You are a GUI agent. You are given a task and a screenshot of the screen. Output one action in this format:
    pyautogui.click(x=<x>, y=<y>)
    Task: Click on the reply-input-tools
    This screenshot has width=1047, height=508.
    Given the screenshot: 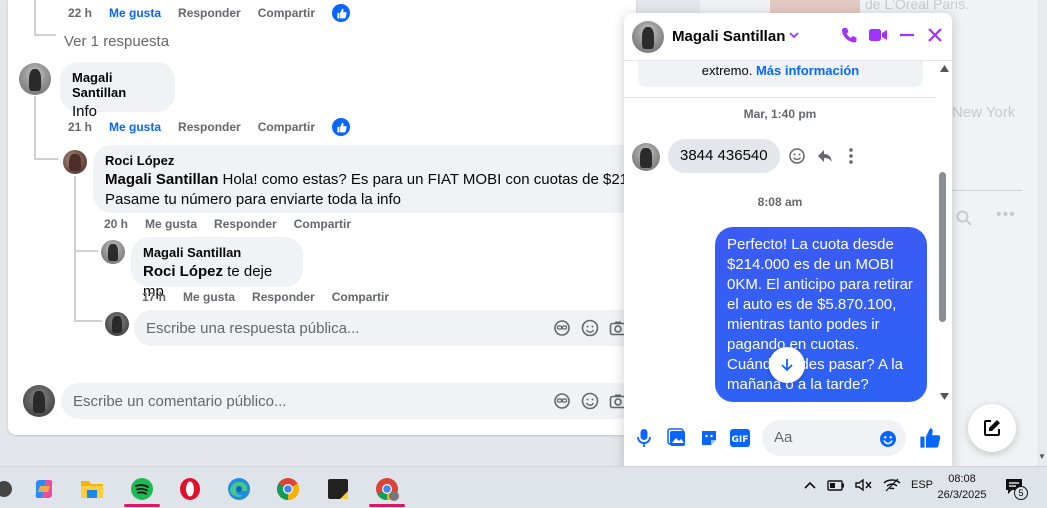 What is the action you would take?
    pyautogui.click(x=590, y=328)
    